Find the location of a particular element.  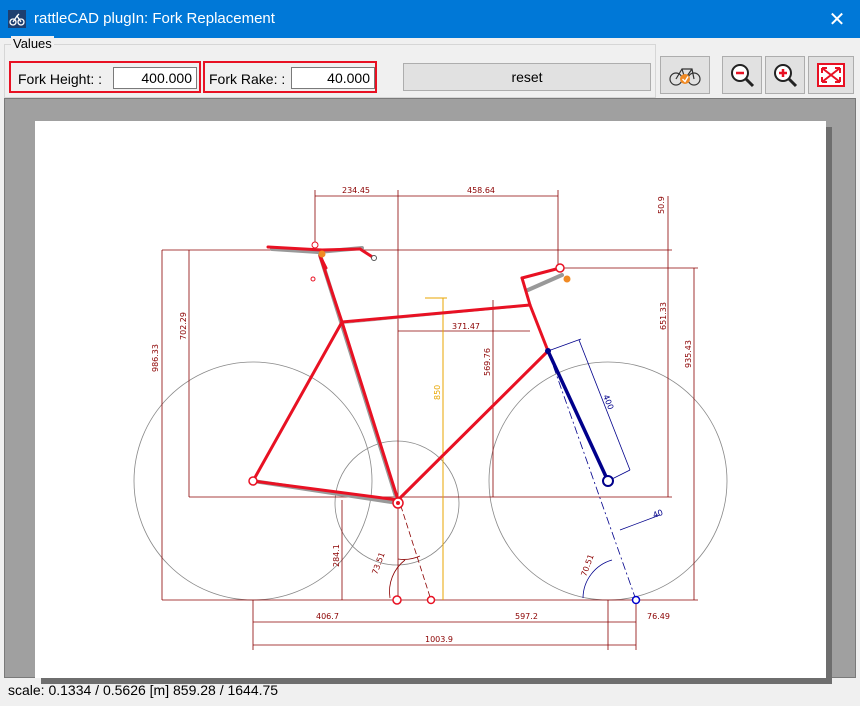

fork-rake-label: Fork Rake: : is located at coordinates (247, 79).